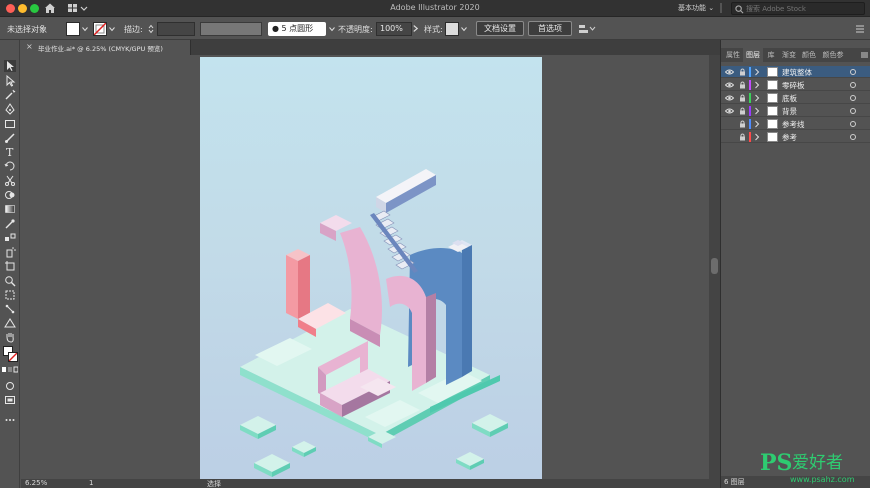  I want to click on type-tool-icon: T, so click(10, 152).